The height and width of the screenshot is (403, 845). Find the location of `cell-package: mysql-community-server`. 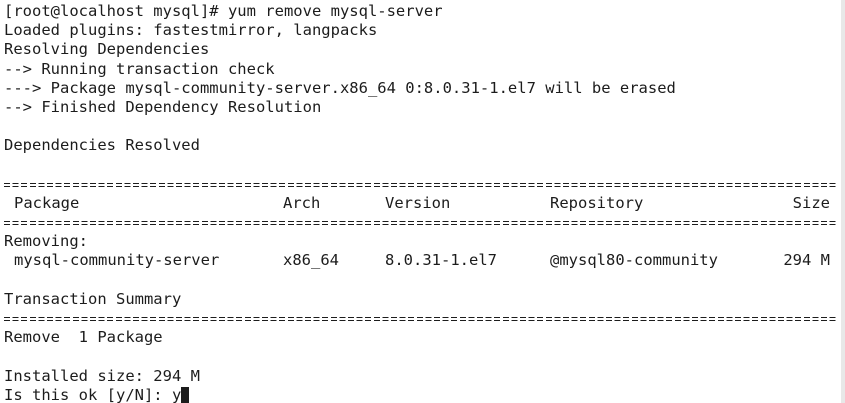

cell-package: mysql-community-server is located at coordinates (117, 260).